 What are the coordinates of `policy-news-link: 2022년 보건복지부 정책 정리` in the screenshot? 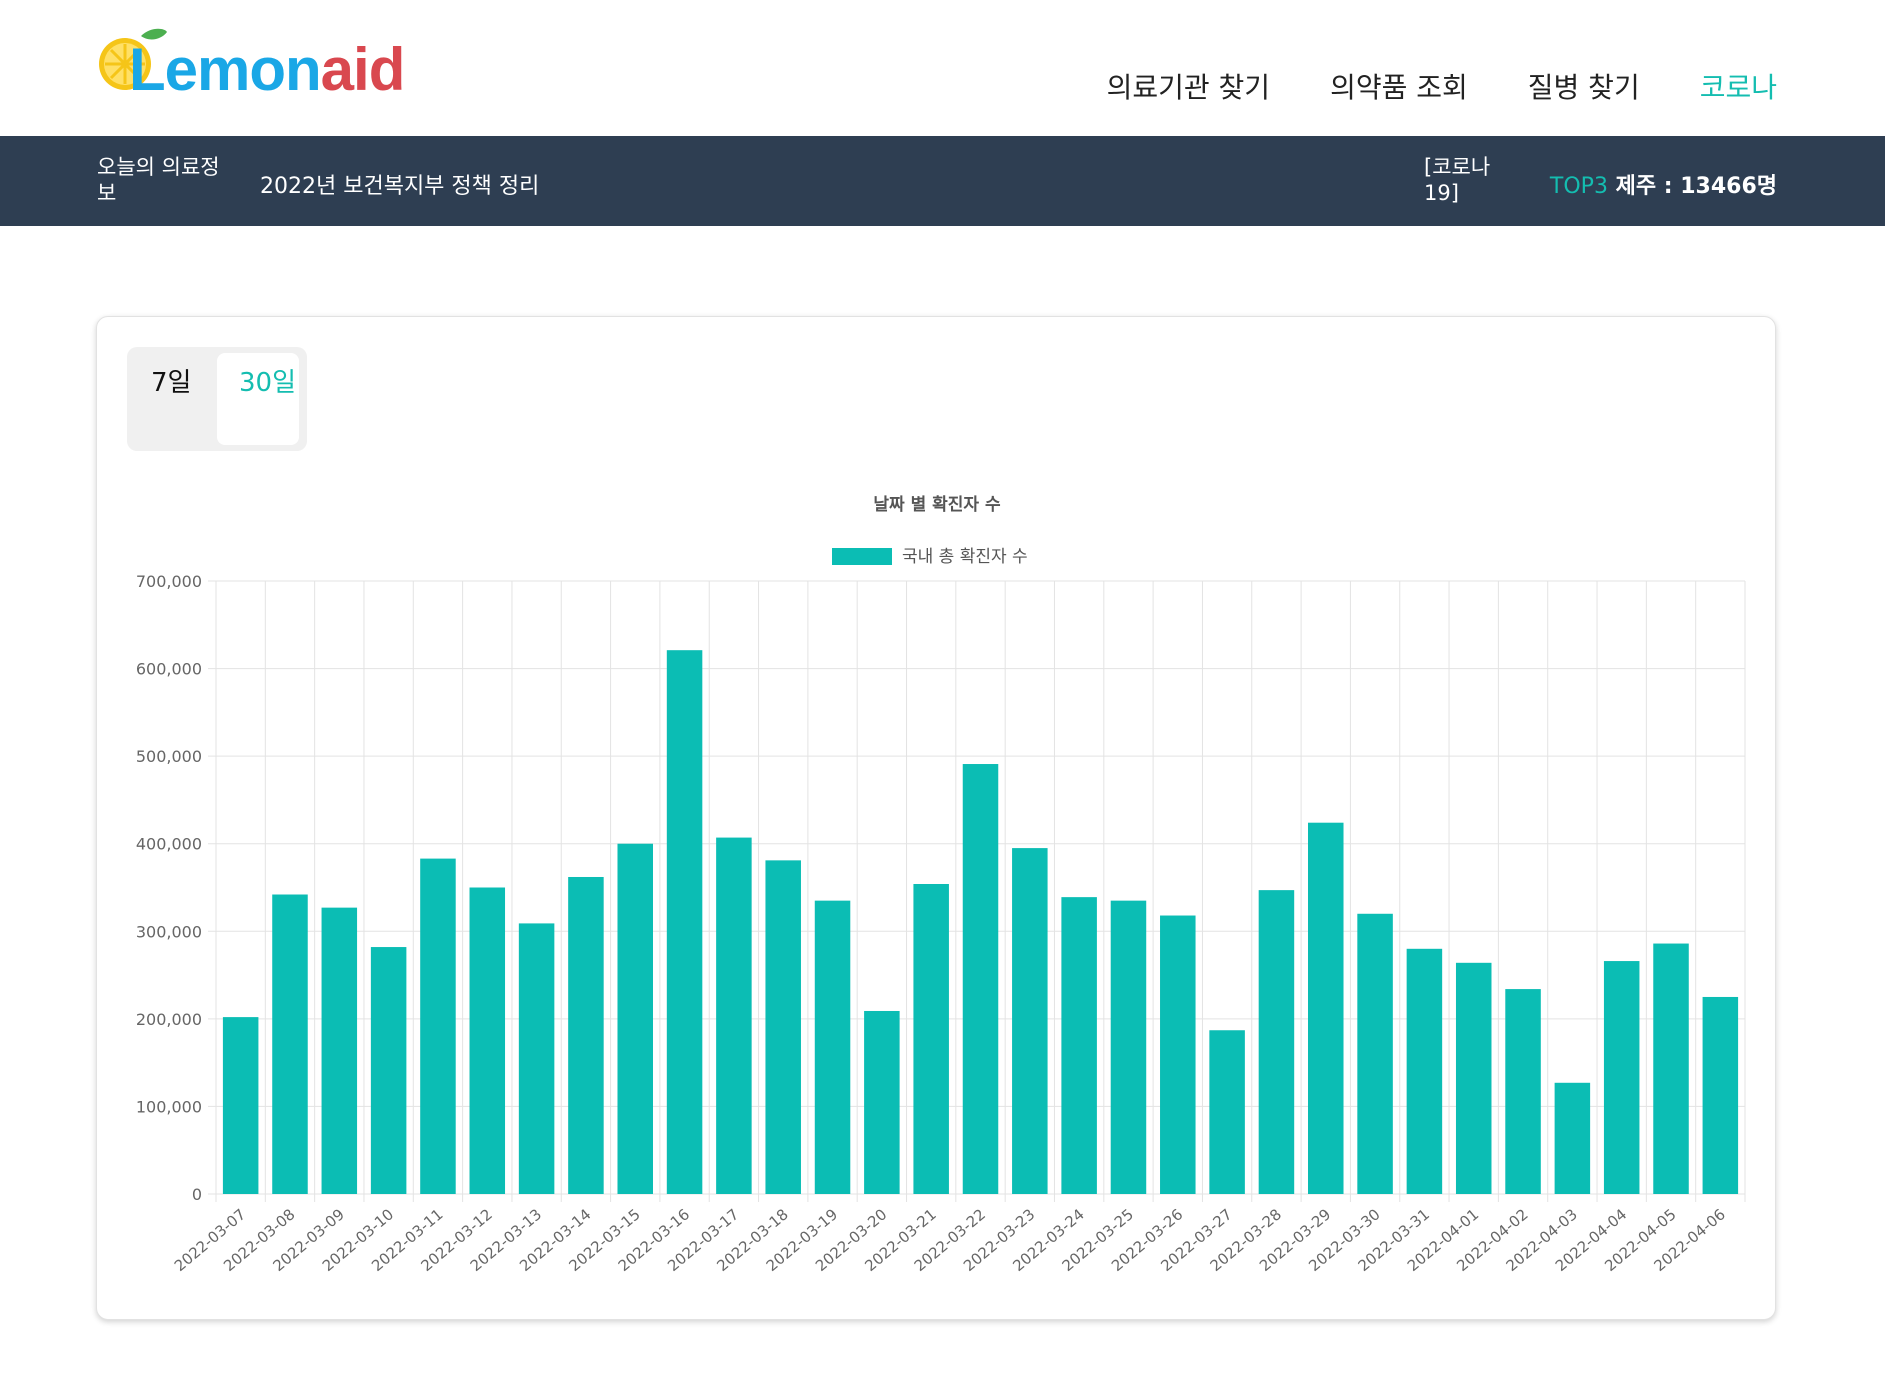 It's located at (399, 184).